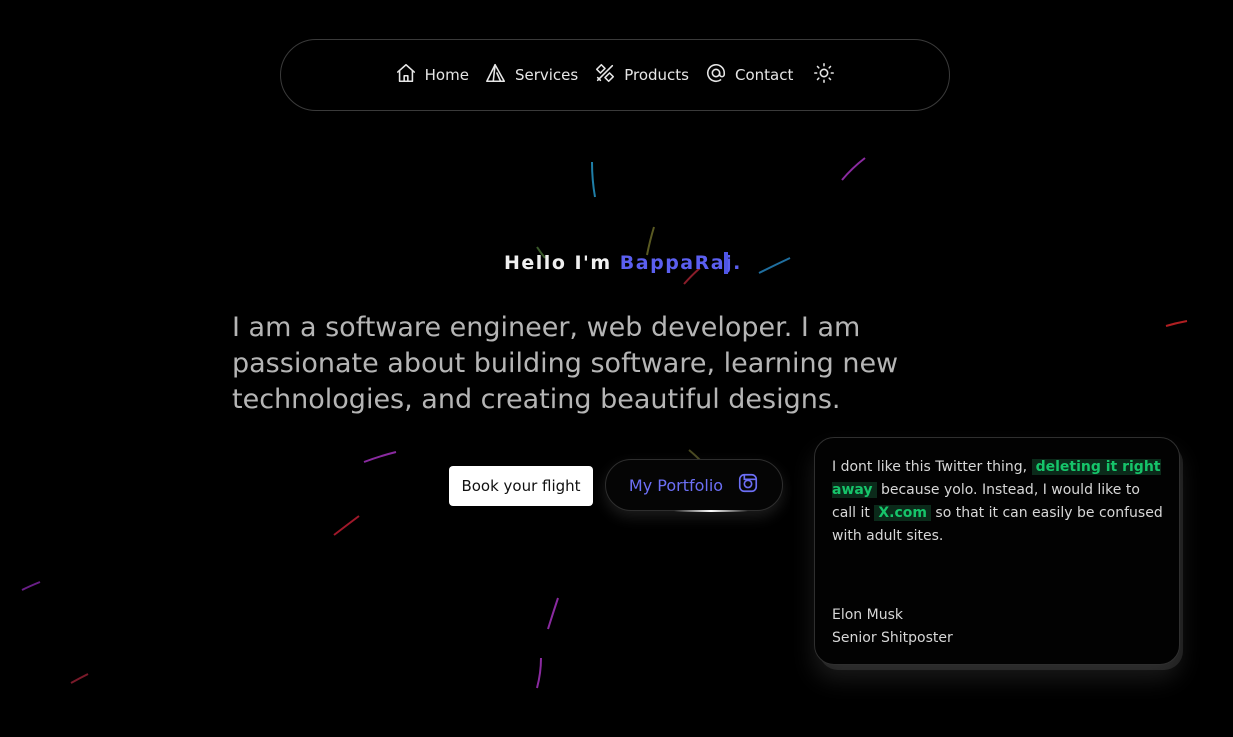 The height and width of the screenshot is (737, 1233). I want to click on nav-item-products: Products, so click(641, 75).